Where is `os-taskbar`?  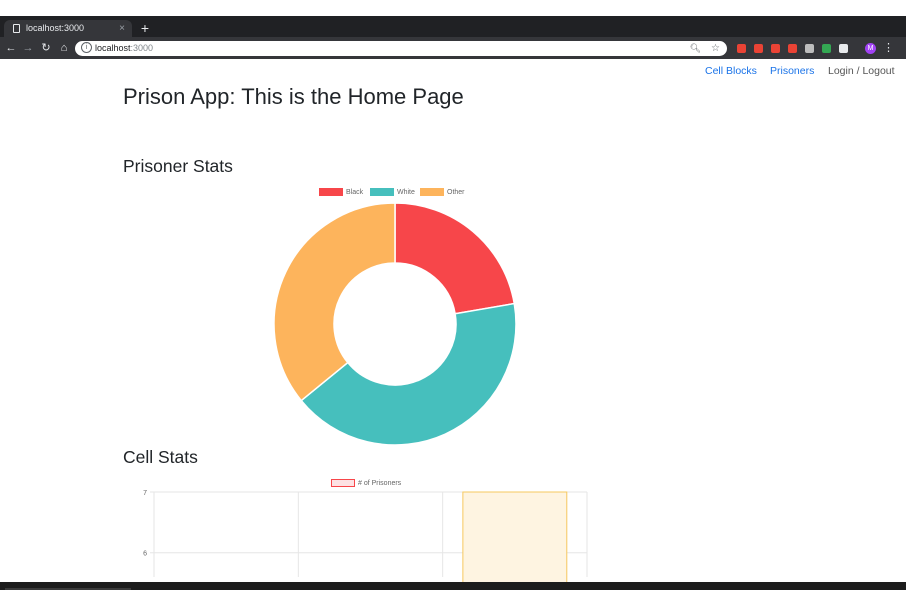 os-taskbar is located at coordinates (453, 586).